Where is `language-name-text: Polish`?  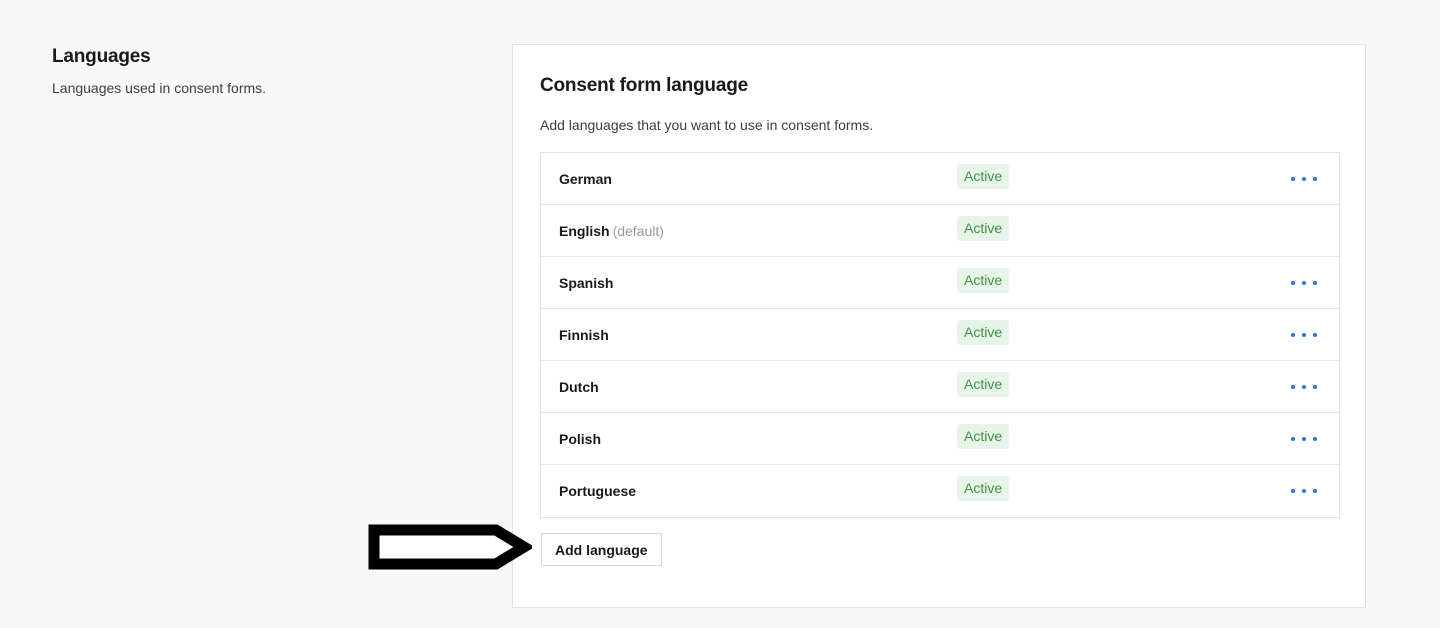 language-name-text: Polish is located at coordinates (580, 438).